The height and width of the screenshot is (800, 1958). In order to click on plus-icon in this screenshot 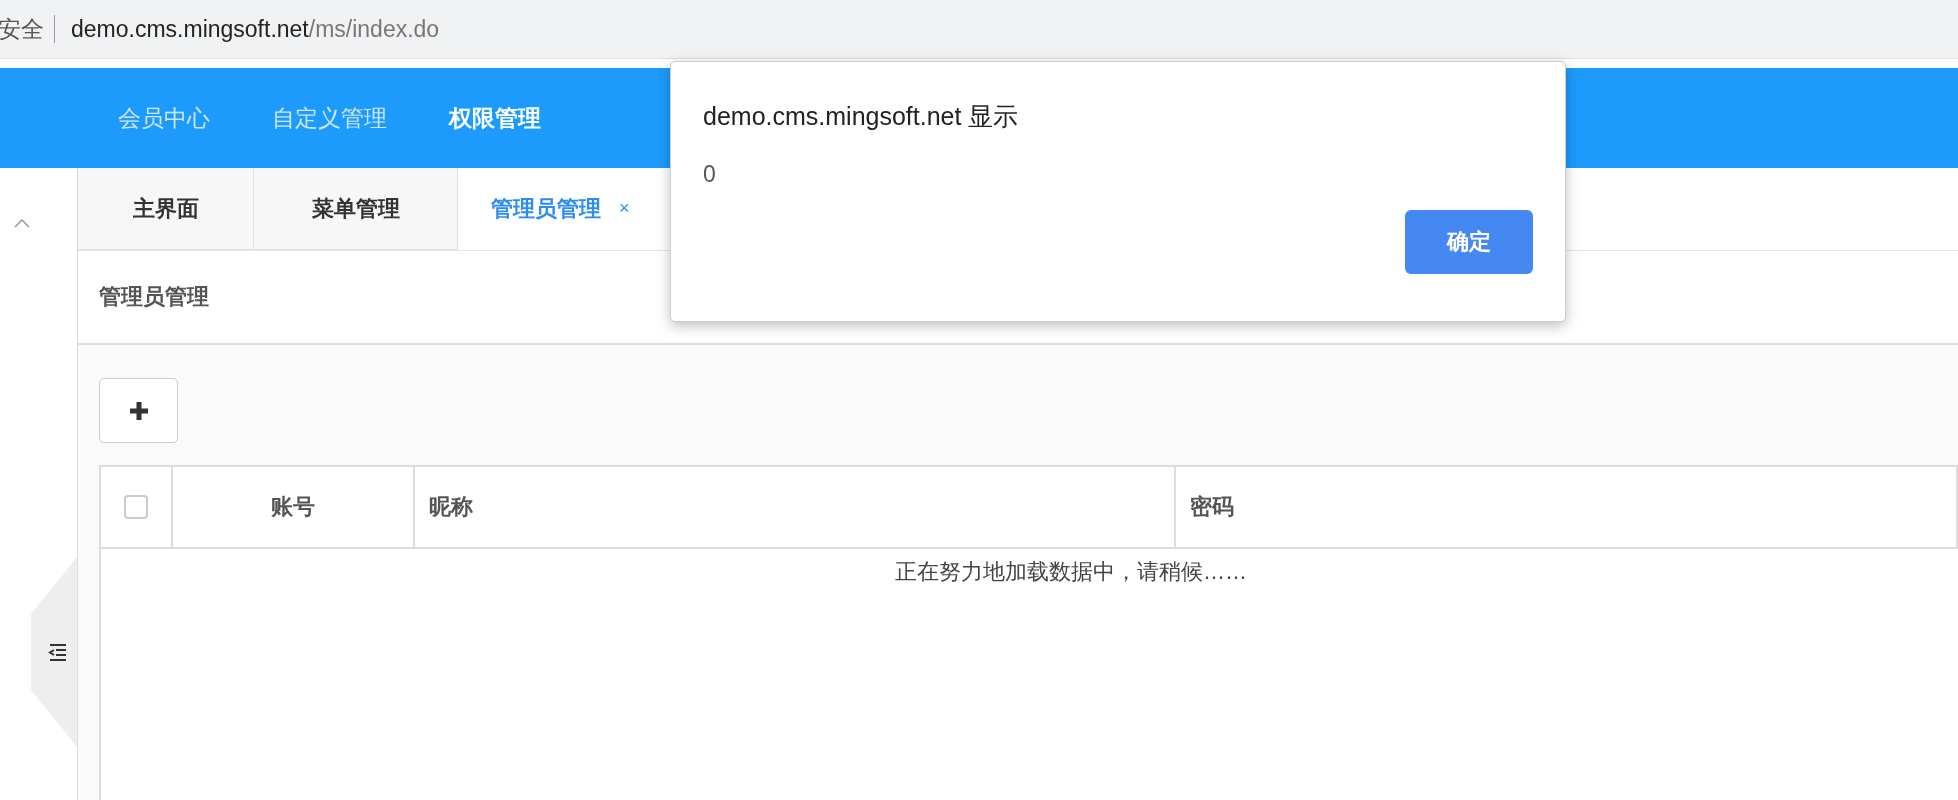, I will do `click(138, 410)`.